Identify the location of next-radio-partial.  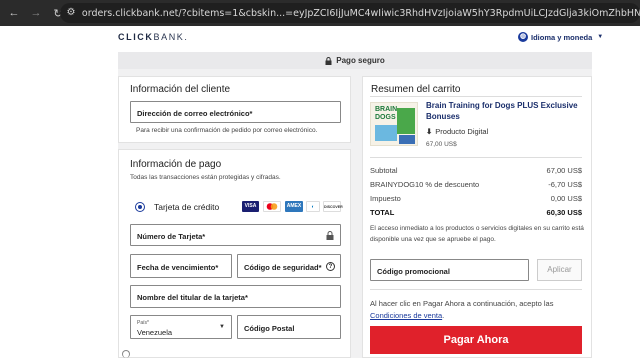
(126, 354).